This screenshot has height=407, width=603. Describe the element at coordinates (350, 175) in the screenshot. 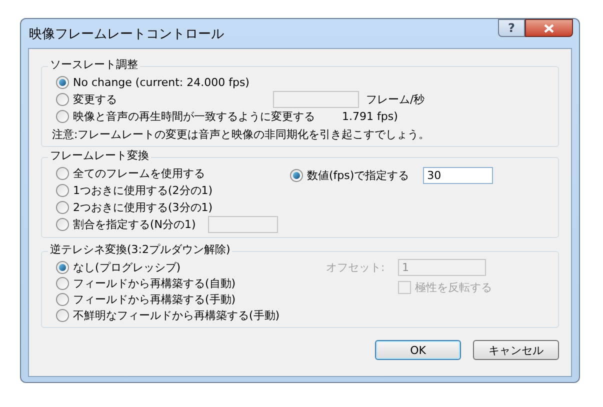

I see `radio-button: 数値(fps)で指定する` at that location.